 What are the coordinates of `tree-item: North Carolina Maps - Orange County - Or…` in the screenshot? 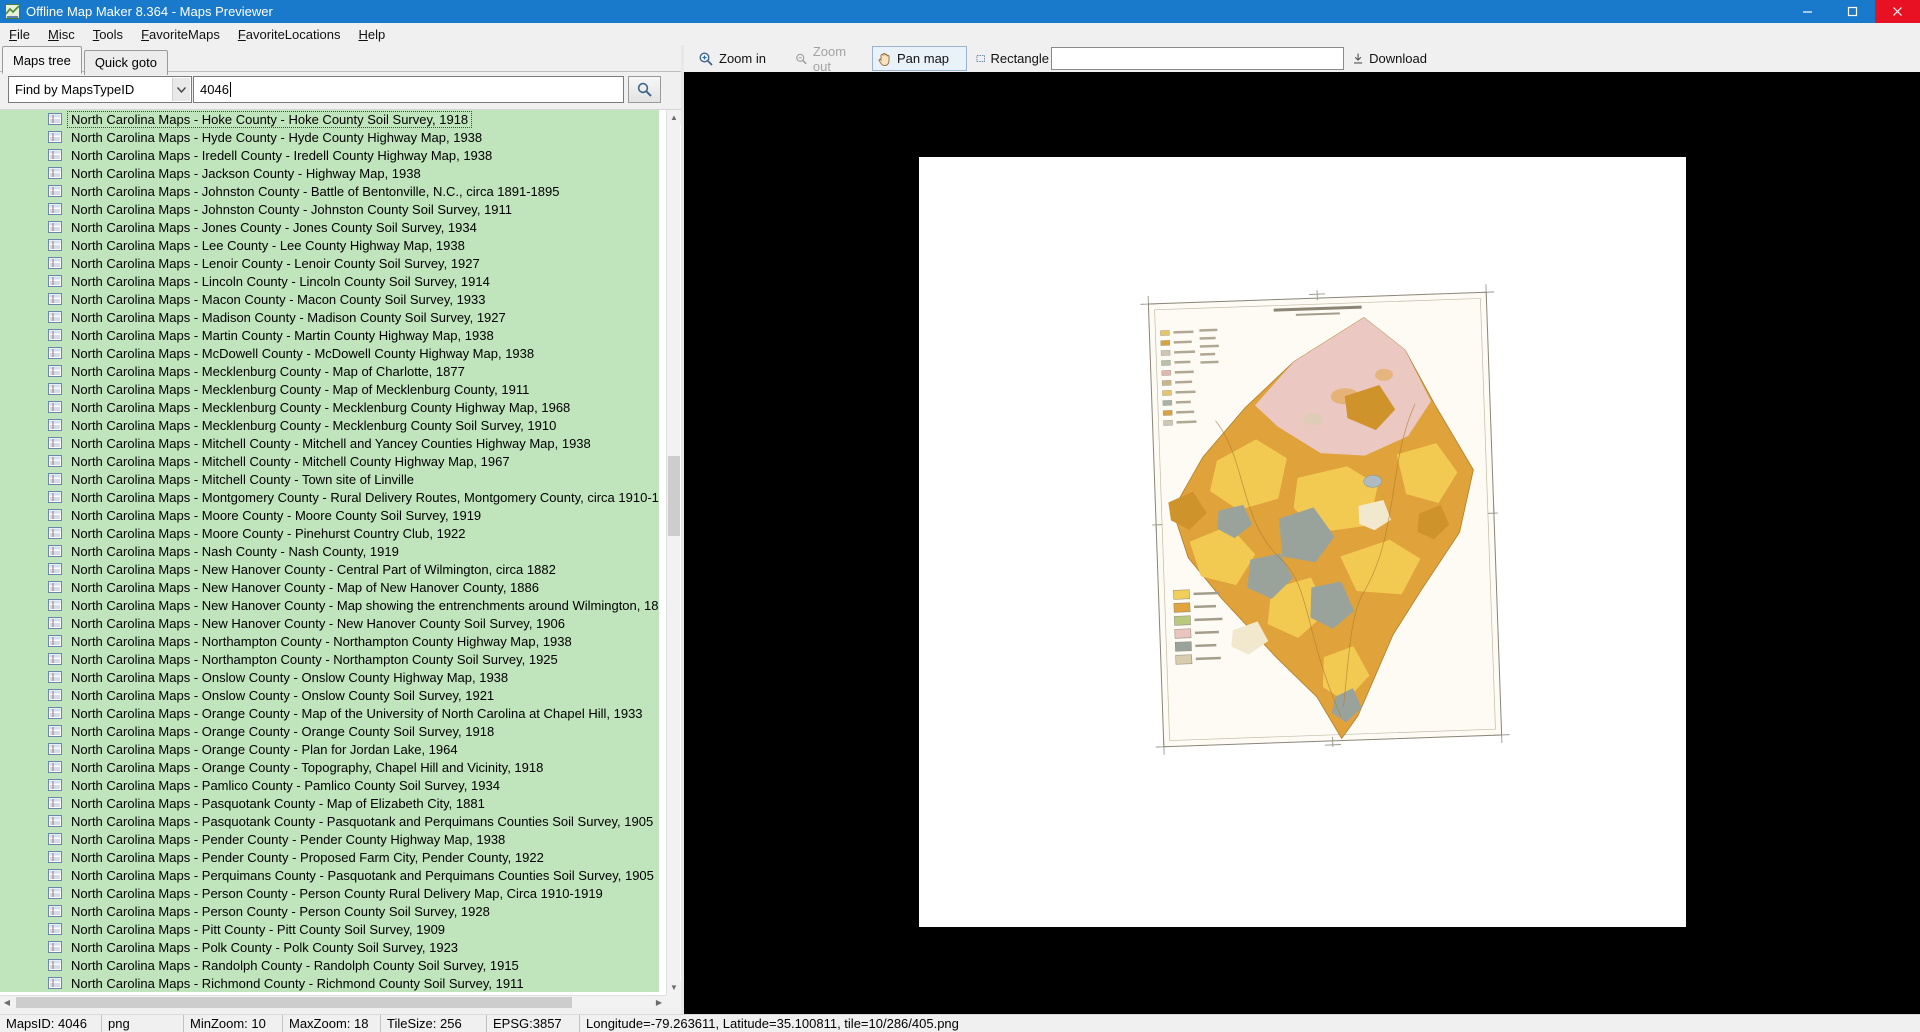 It's located at (329, 731).